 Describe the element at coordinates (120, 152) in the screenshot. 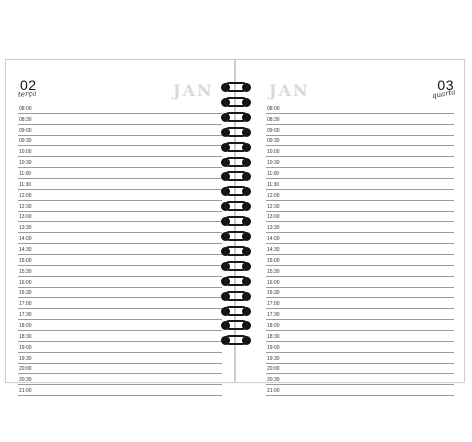

I see `left-time-slot: 10:00` at that location.